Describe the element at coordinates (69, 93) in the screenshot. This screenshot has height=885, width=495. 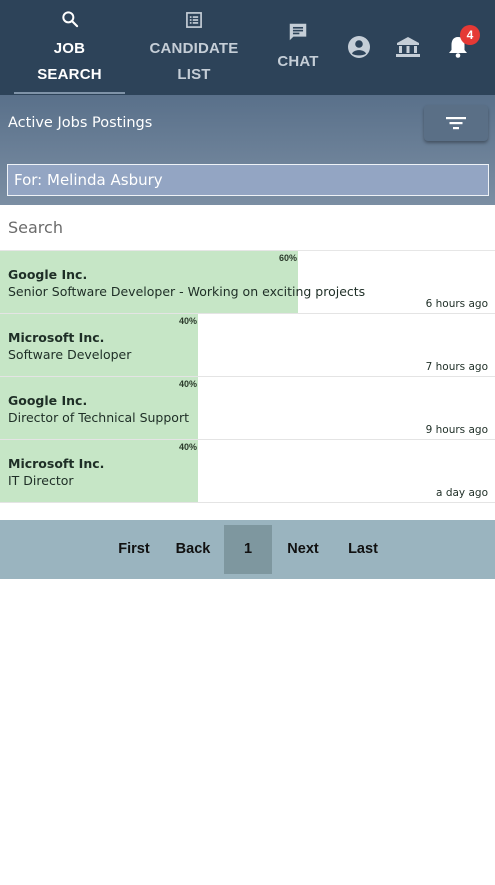
I see `active-tab-indicator` at that location.